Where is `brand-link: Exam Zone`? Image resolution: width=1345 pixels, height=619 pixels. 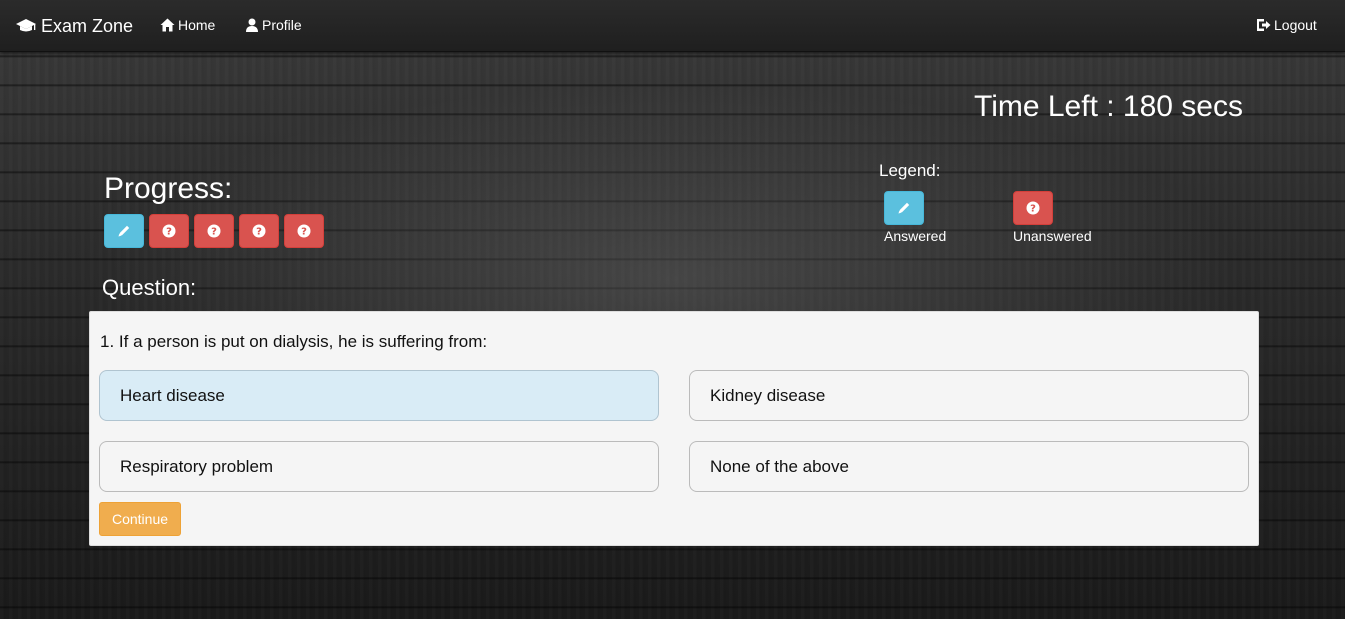
brand-link: Exam Zone is located at coordinates (74, 26).